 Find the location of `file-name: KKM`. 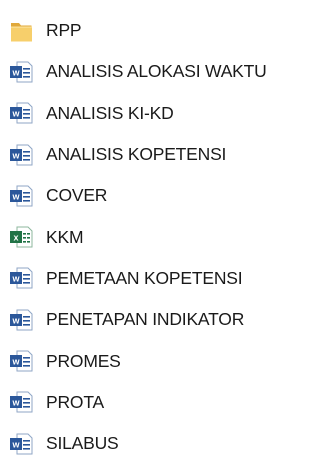

file-name: KKM is located at coordinates (65, 236).